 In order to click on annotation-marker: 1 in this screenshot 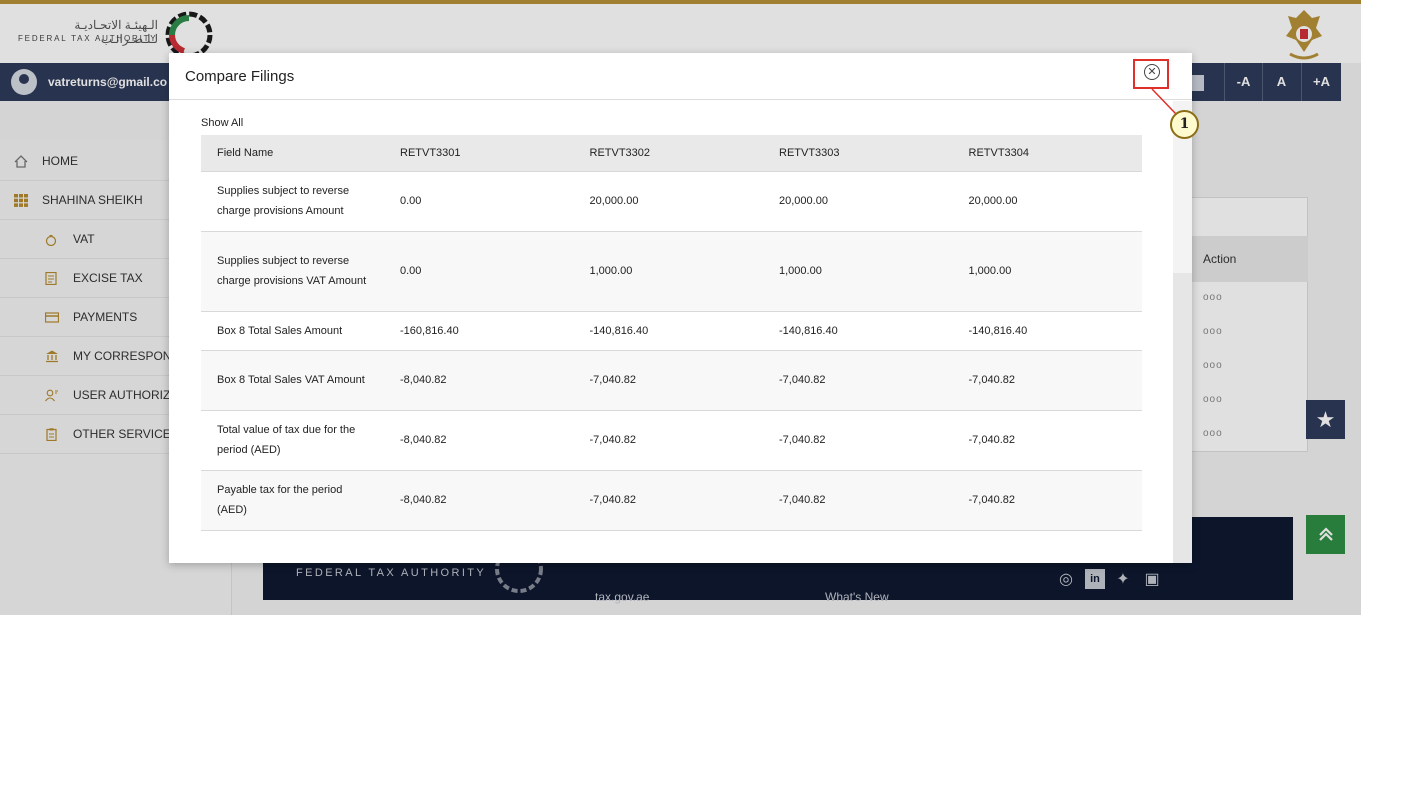, I will do `click(1184, 124)`.